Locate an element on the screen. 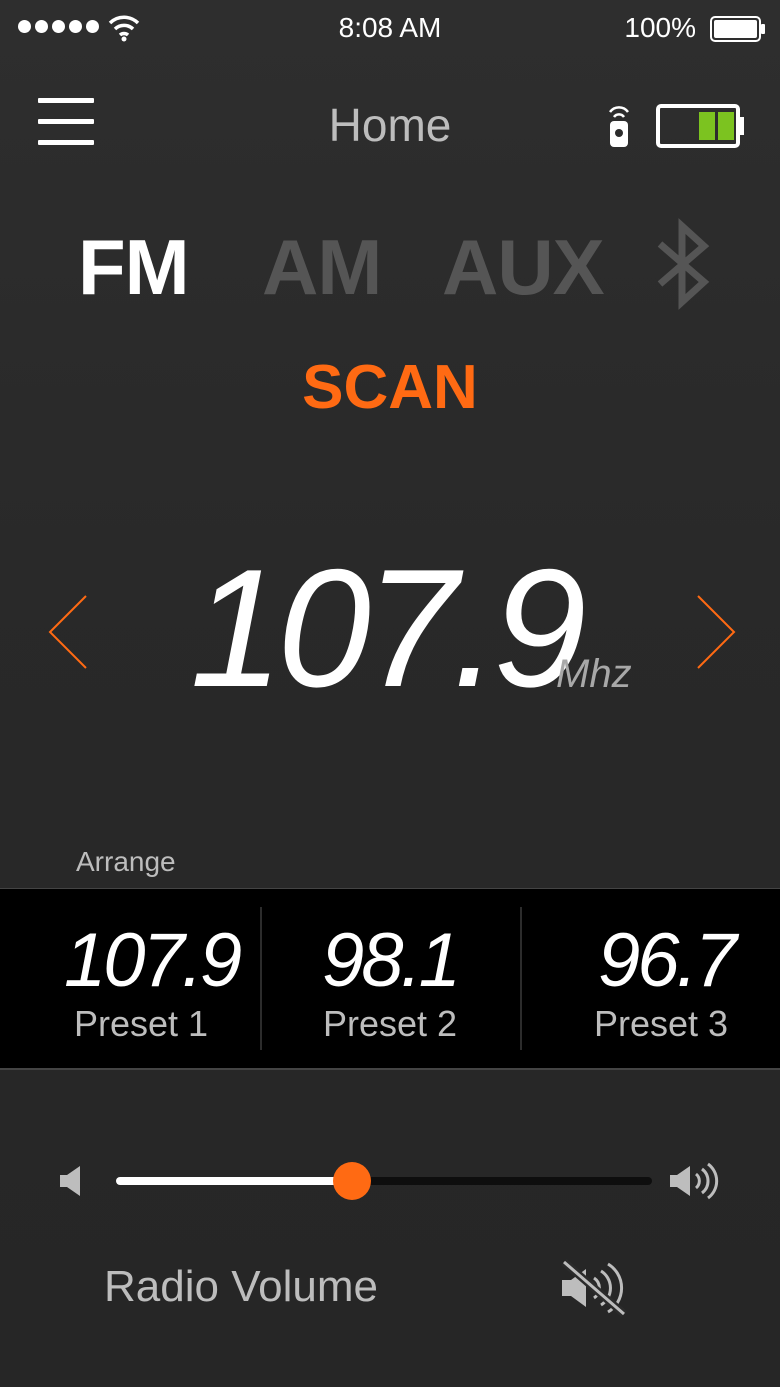  preset-frequency: 107.9 is located at coordinates (153, 960).